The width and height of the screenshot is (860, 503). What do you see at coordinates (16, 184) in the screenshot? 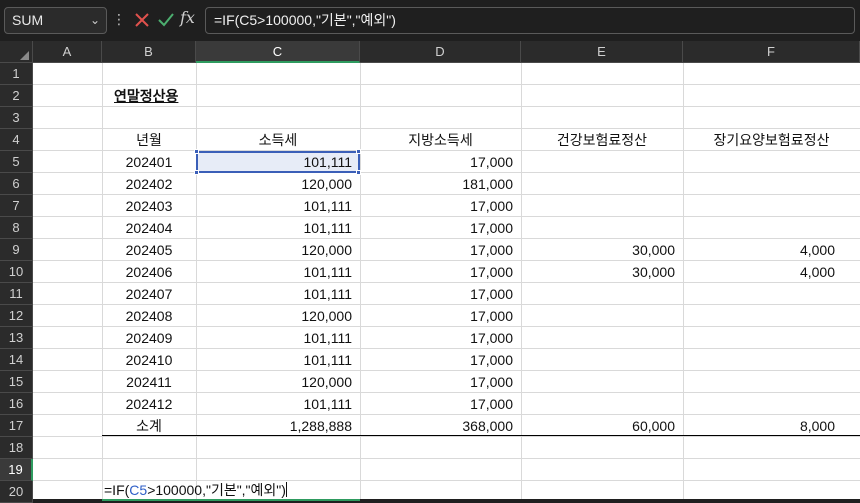
I see `row-header-6: 6` at bounding box center [16, 184].